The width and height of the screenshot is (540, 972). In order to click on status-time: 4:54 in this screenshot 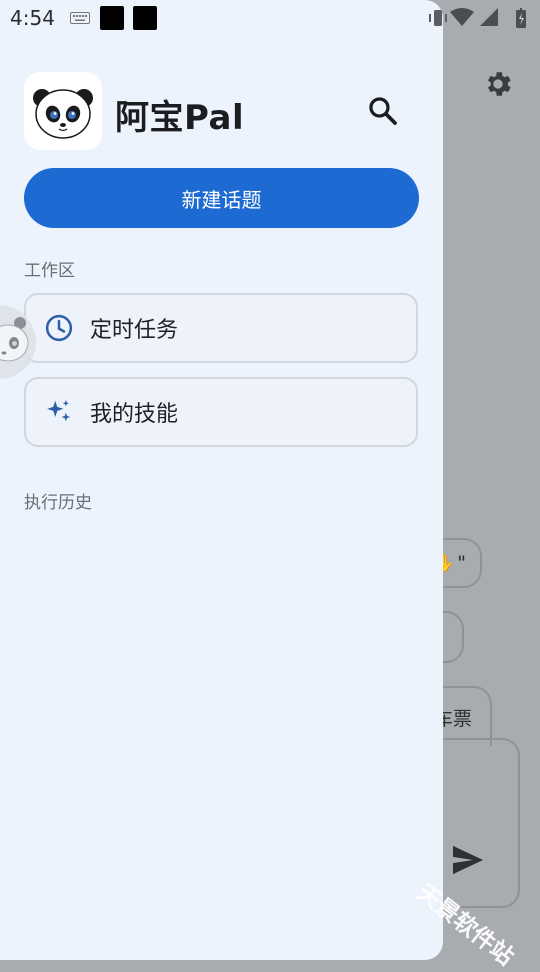, I will do `click(32, 18)`.